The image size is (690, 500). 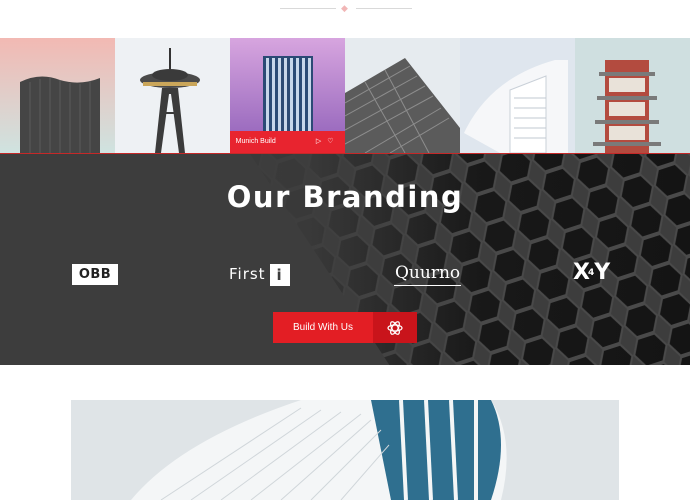 I want to click on heart-icon: ♡, so click(x=333, y=141).